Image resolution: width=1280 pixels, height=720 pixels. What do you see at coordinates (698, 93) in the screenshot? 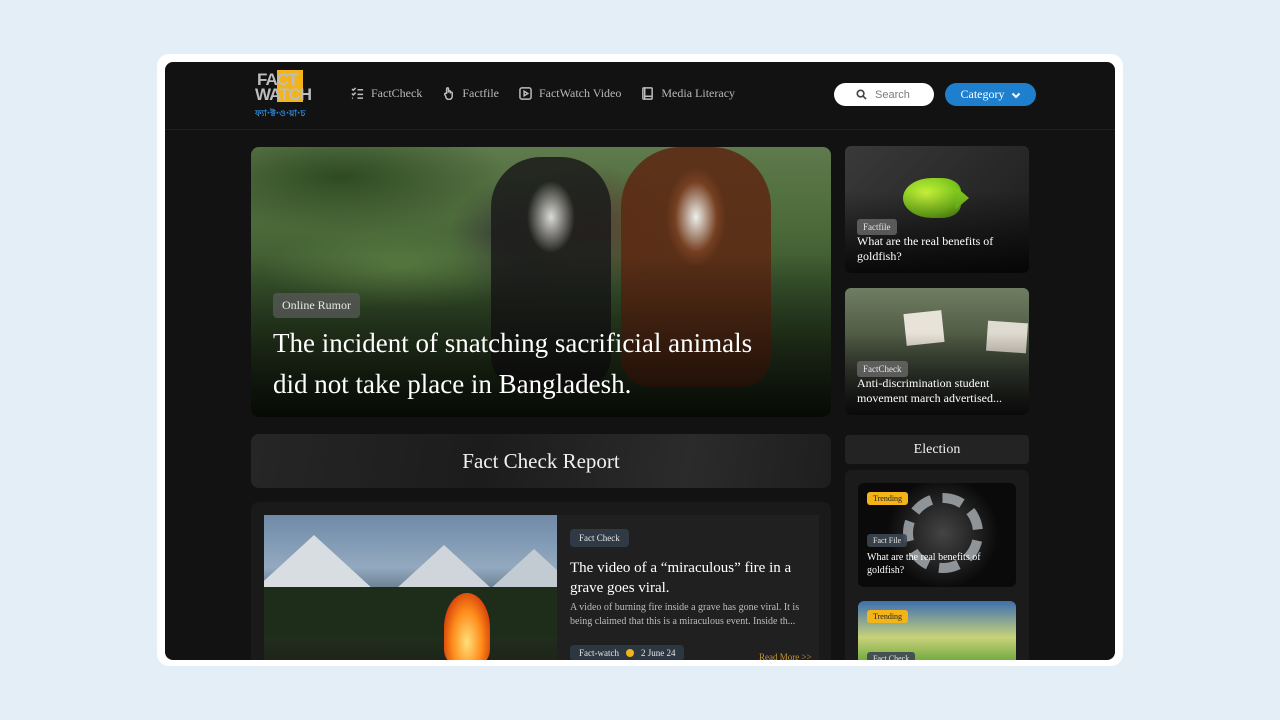
I see `nav-label: Media Literacy` at bounding box center [698, 93].